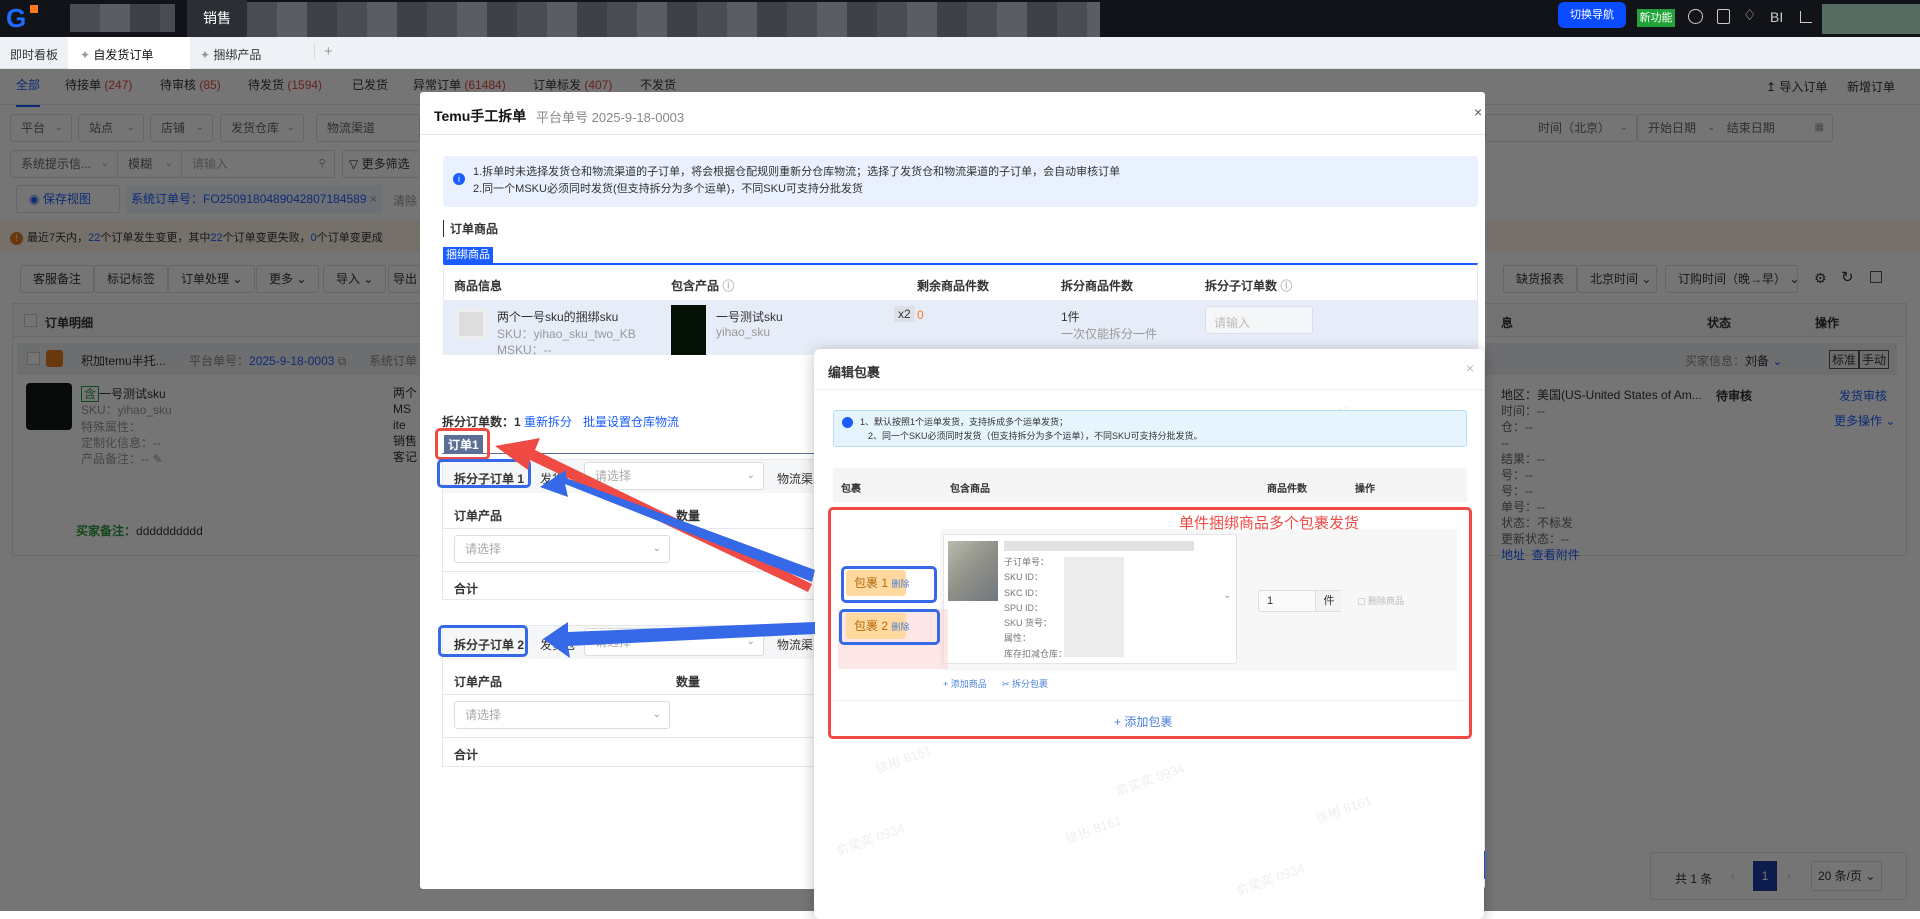 The width and height of the screenshot is (1920, 919). I want to click on product-image, so click(49, 406).